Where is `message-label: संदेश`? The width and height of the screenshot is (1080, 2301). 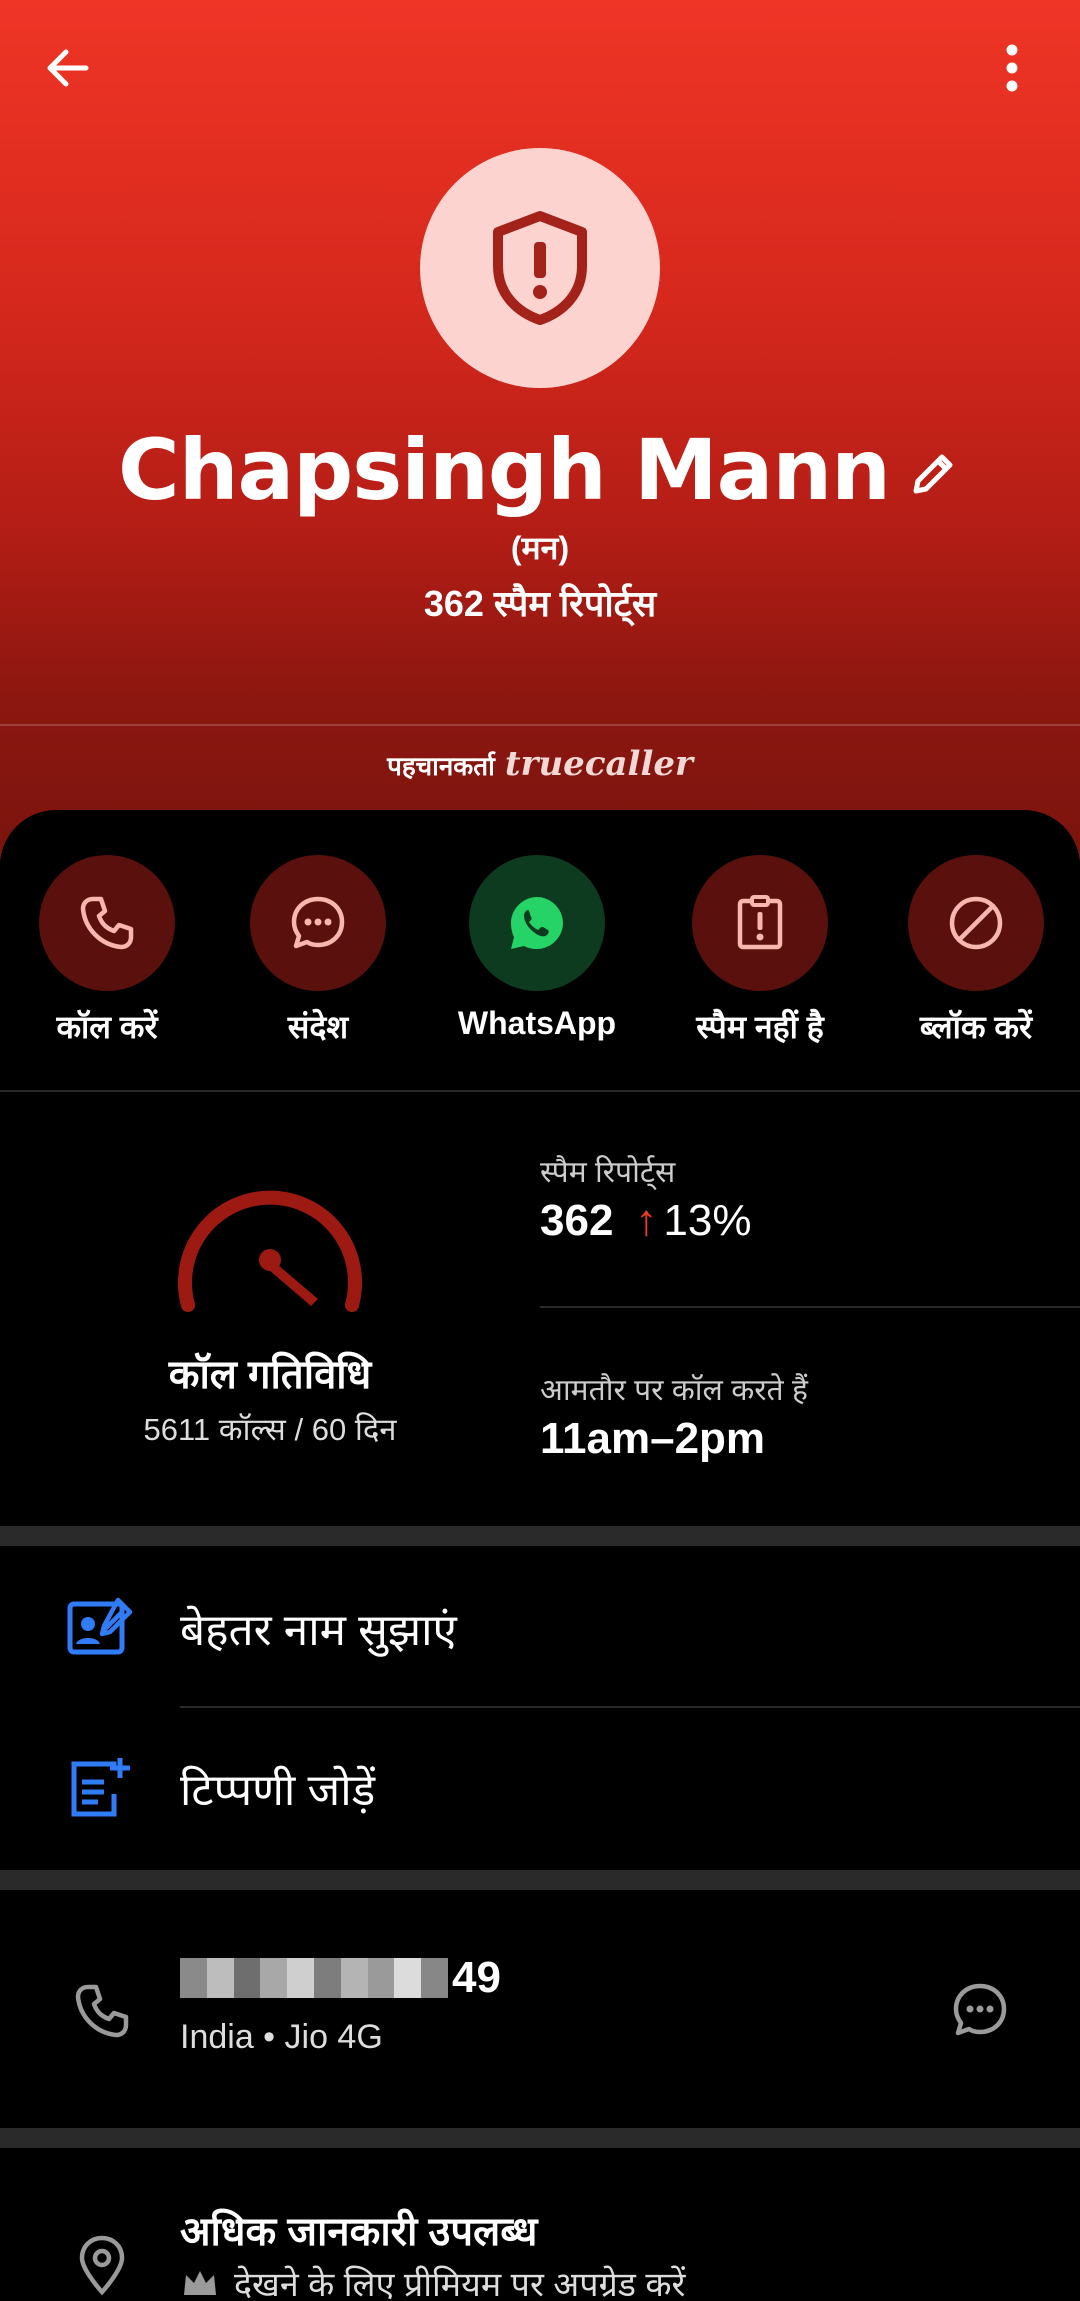 message-label: संदेश is located at coordinates (318, 1027).